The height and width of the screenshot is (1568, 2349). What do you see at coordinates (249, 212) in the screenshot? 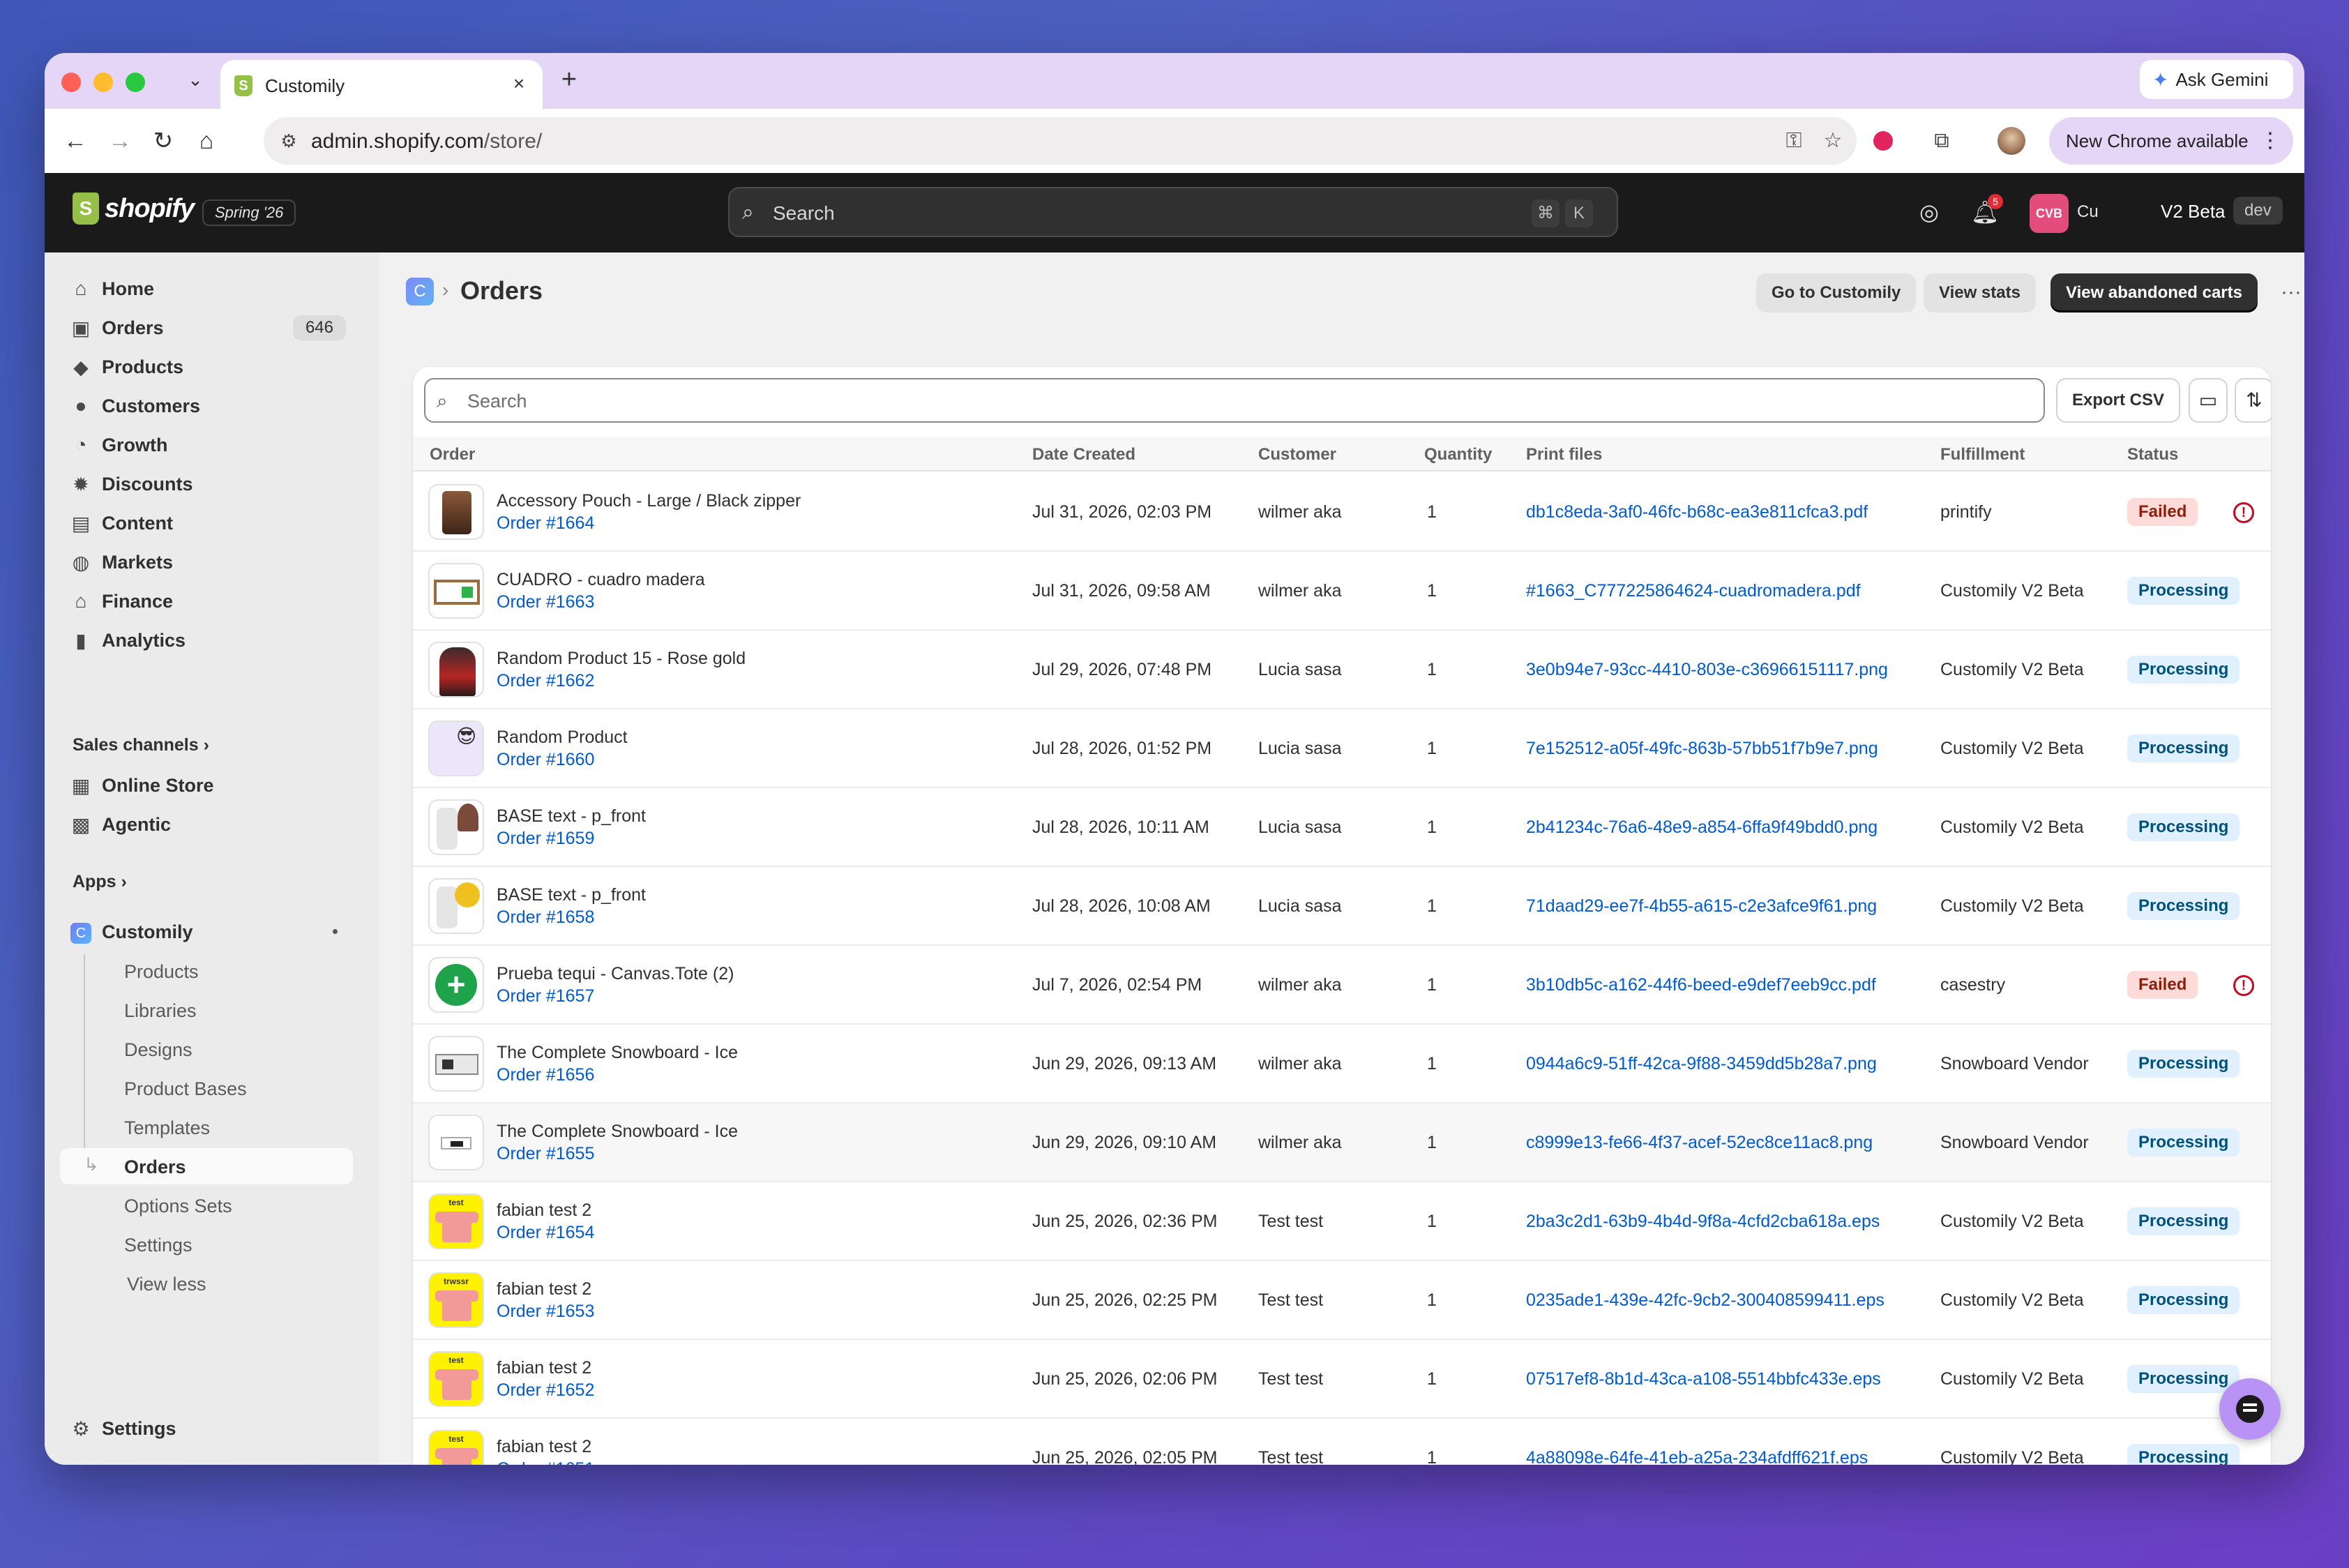
I see `edition-badge: Spring '26` at bounding box center [249, 212].